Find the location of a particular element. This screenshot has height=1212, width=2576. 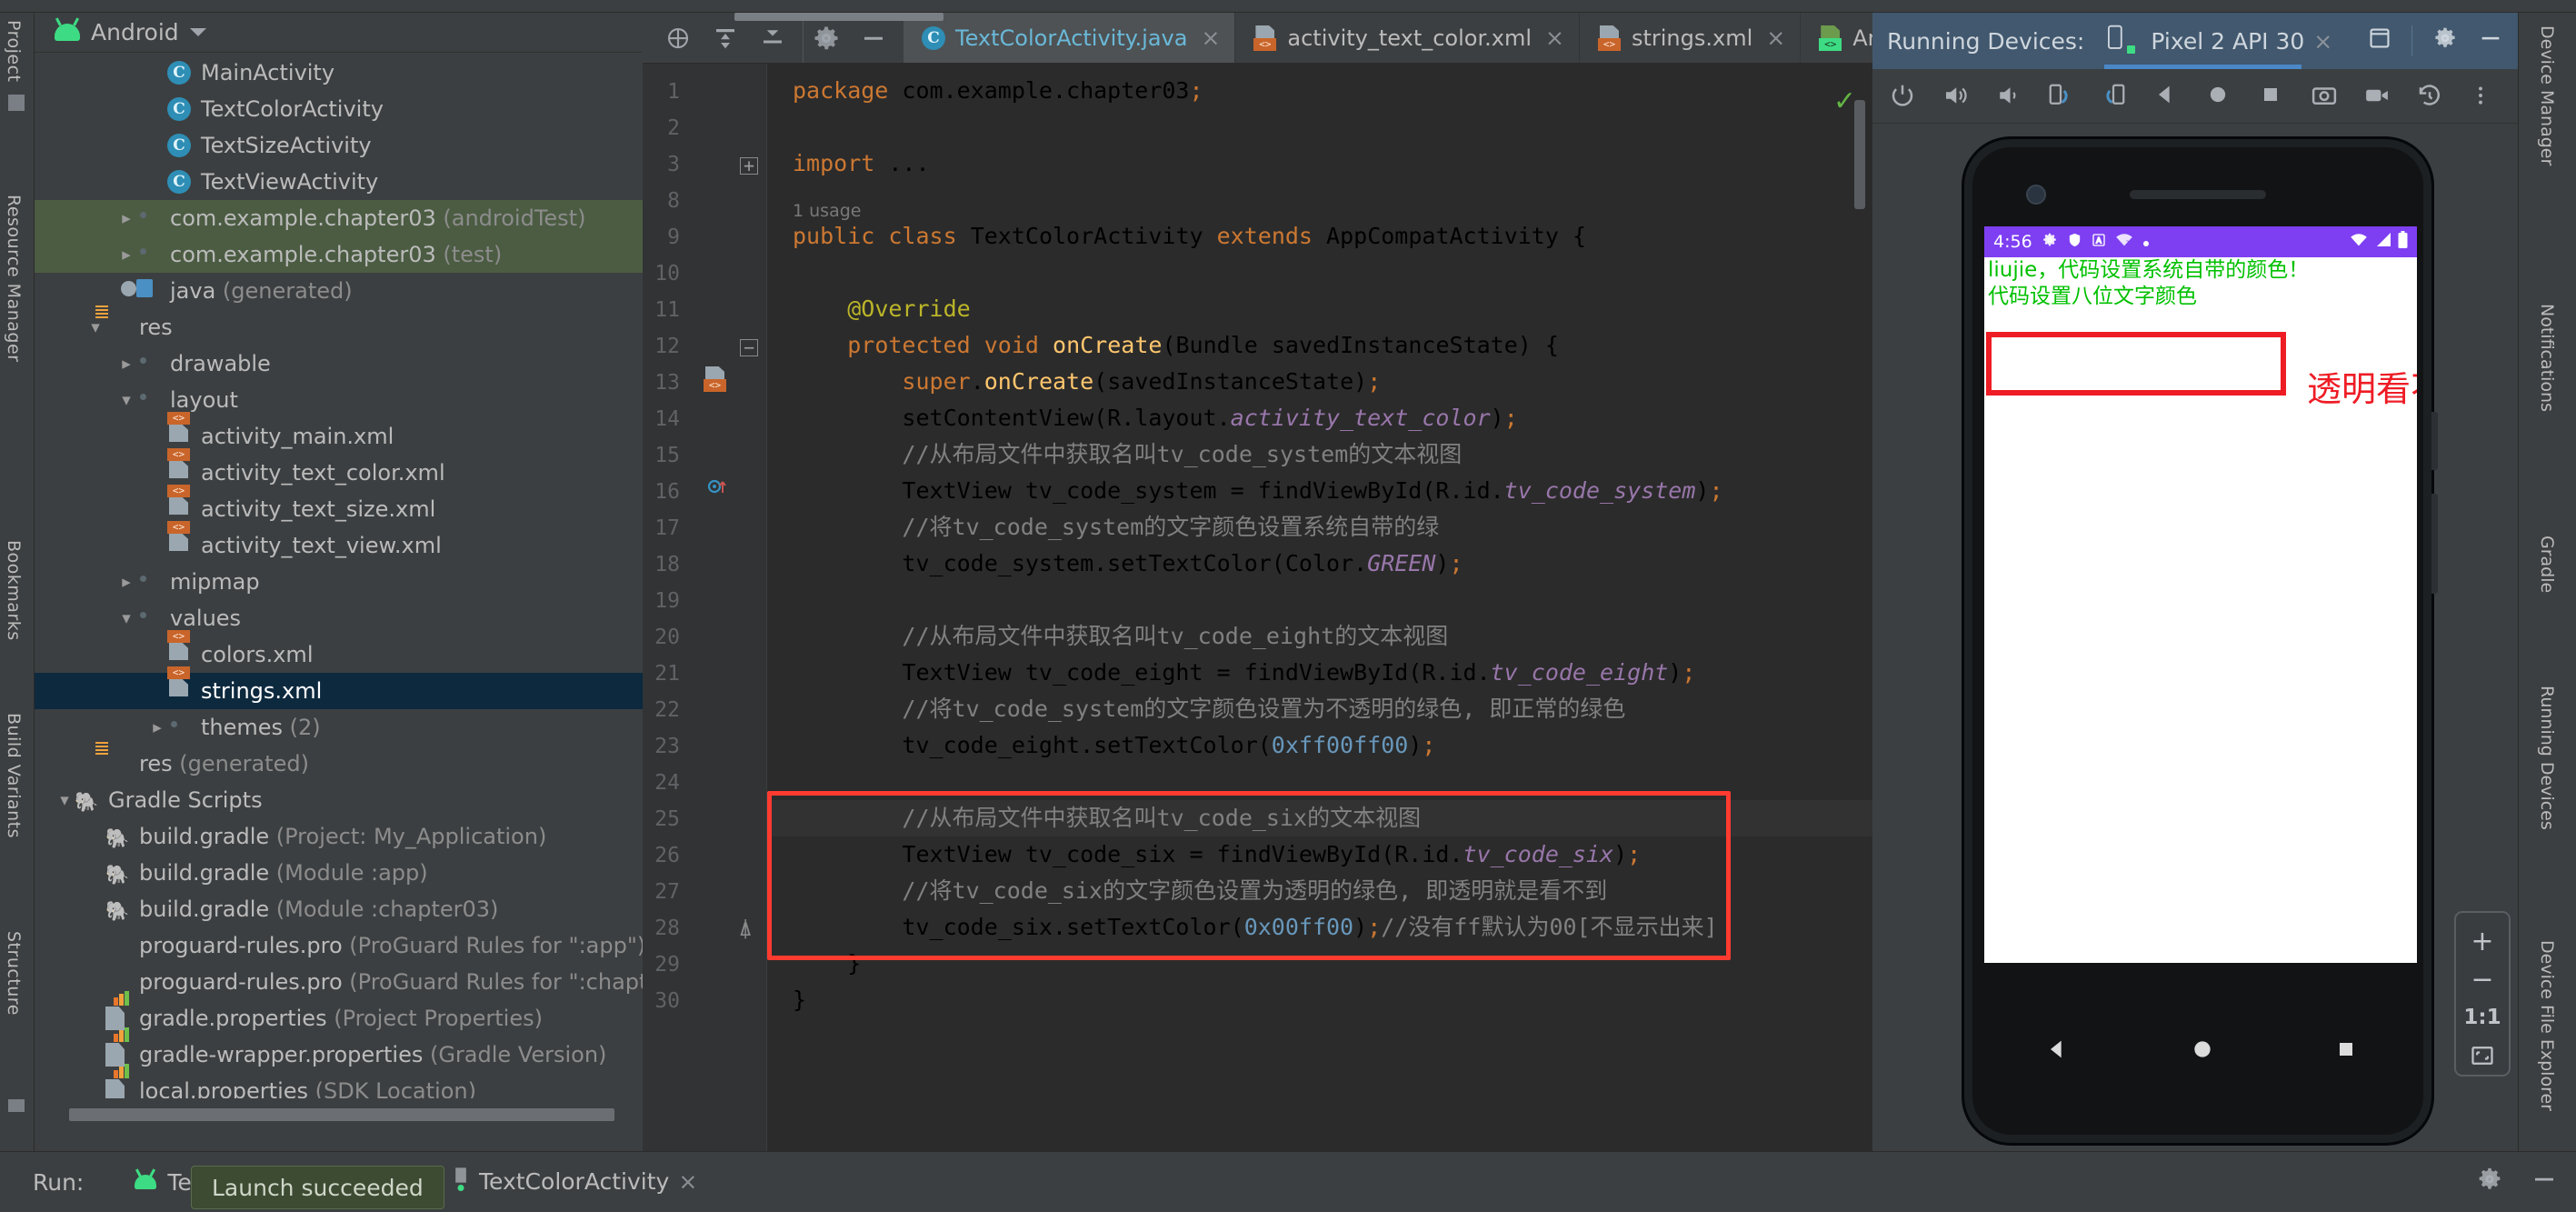

overview-icon is located at coordinates (2272, 96).